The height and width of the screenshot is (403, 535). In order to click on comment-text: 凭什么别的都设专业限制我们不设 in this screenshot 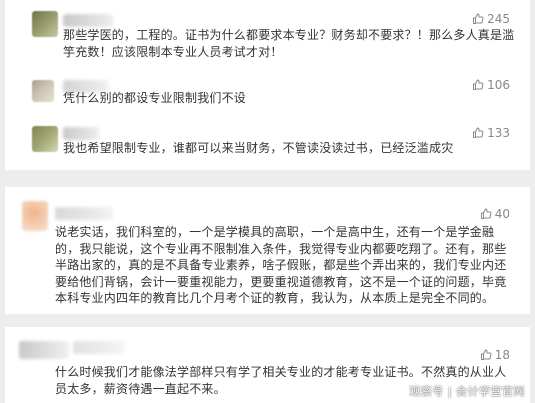, I will do `click(155, 98)`.